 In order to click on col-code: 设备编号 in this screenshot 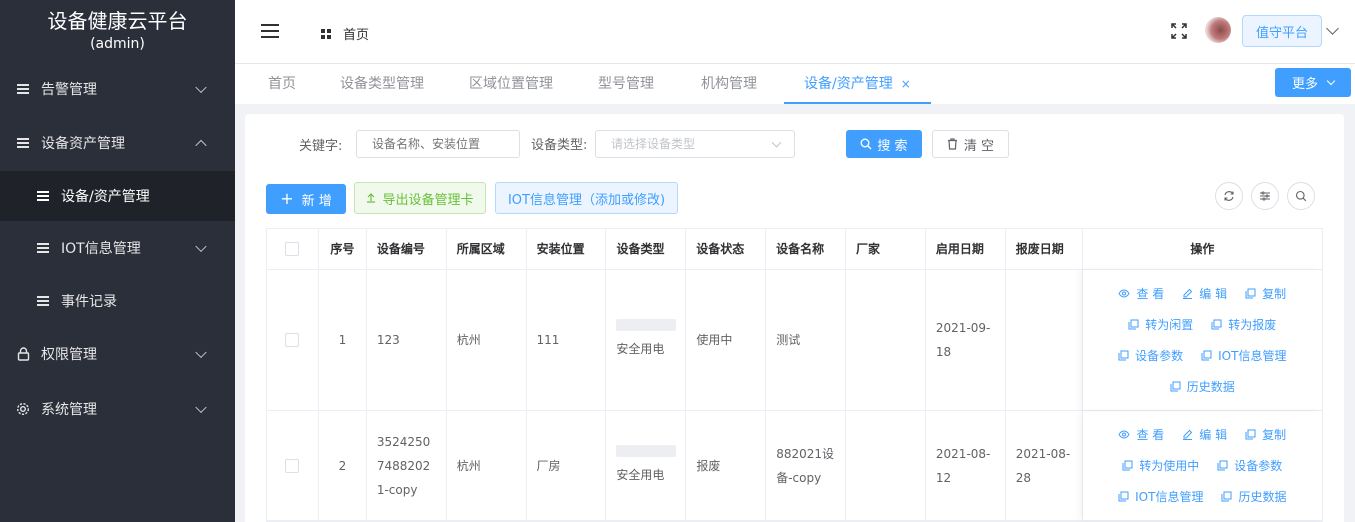, I will do `click(407, 249)`.